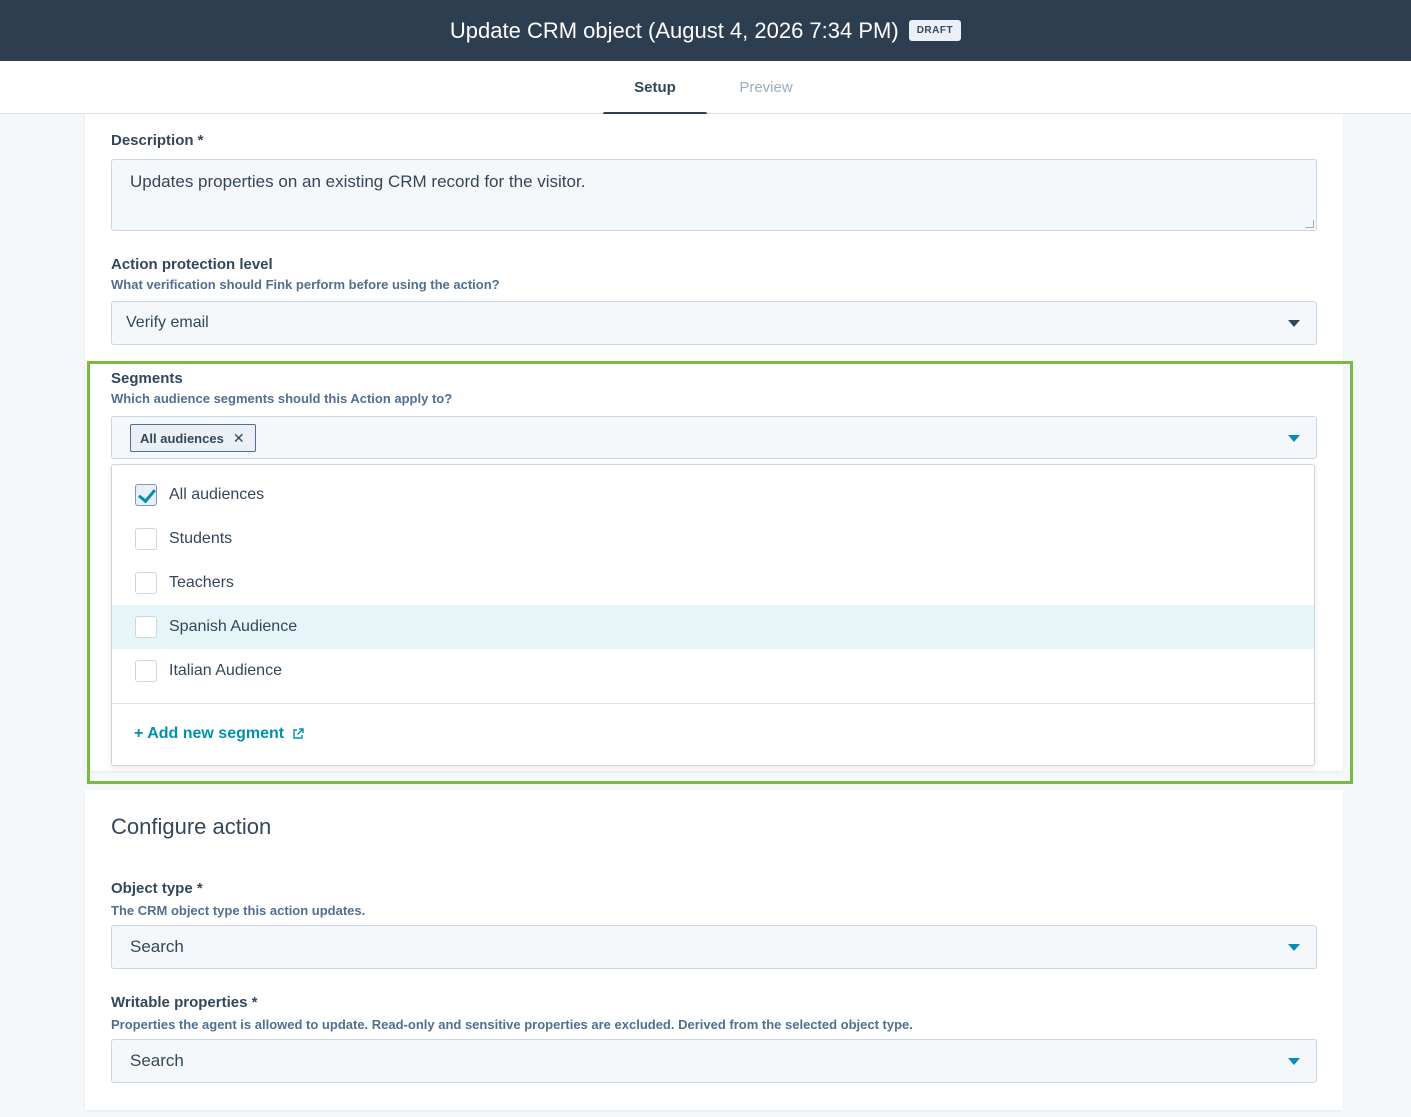 The width and height of the screenshot is (1411, 1117). Describe the element at coordinates (157, 140) in the screenshot. I see `description-label: Description *` at that location.